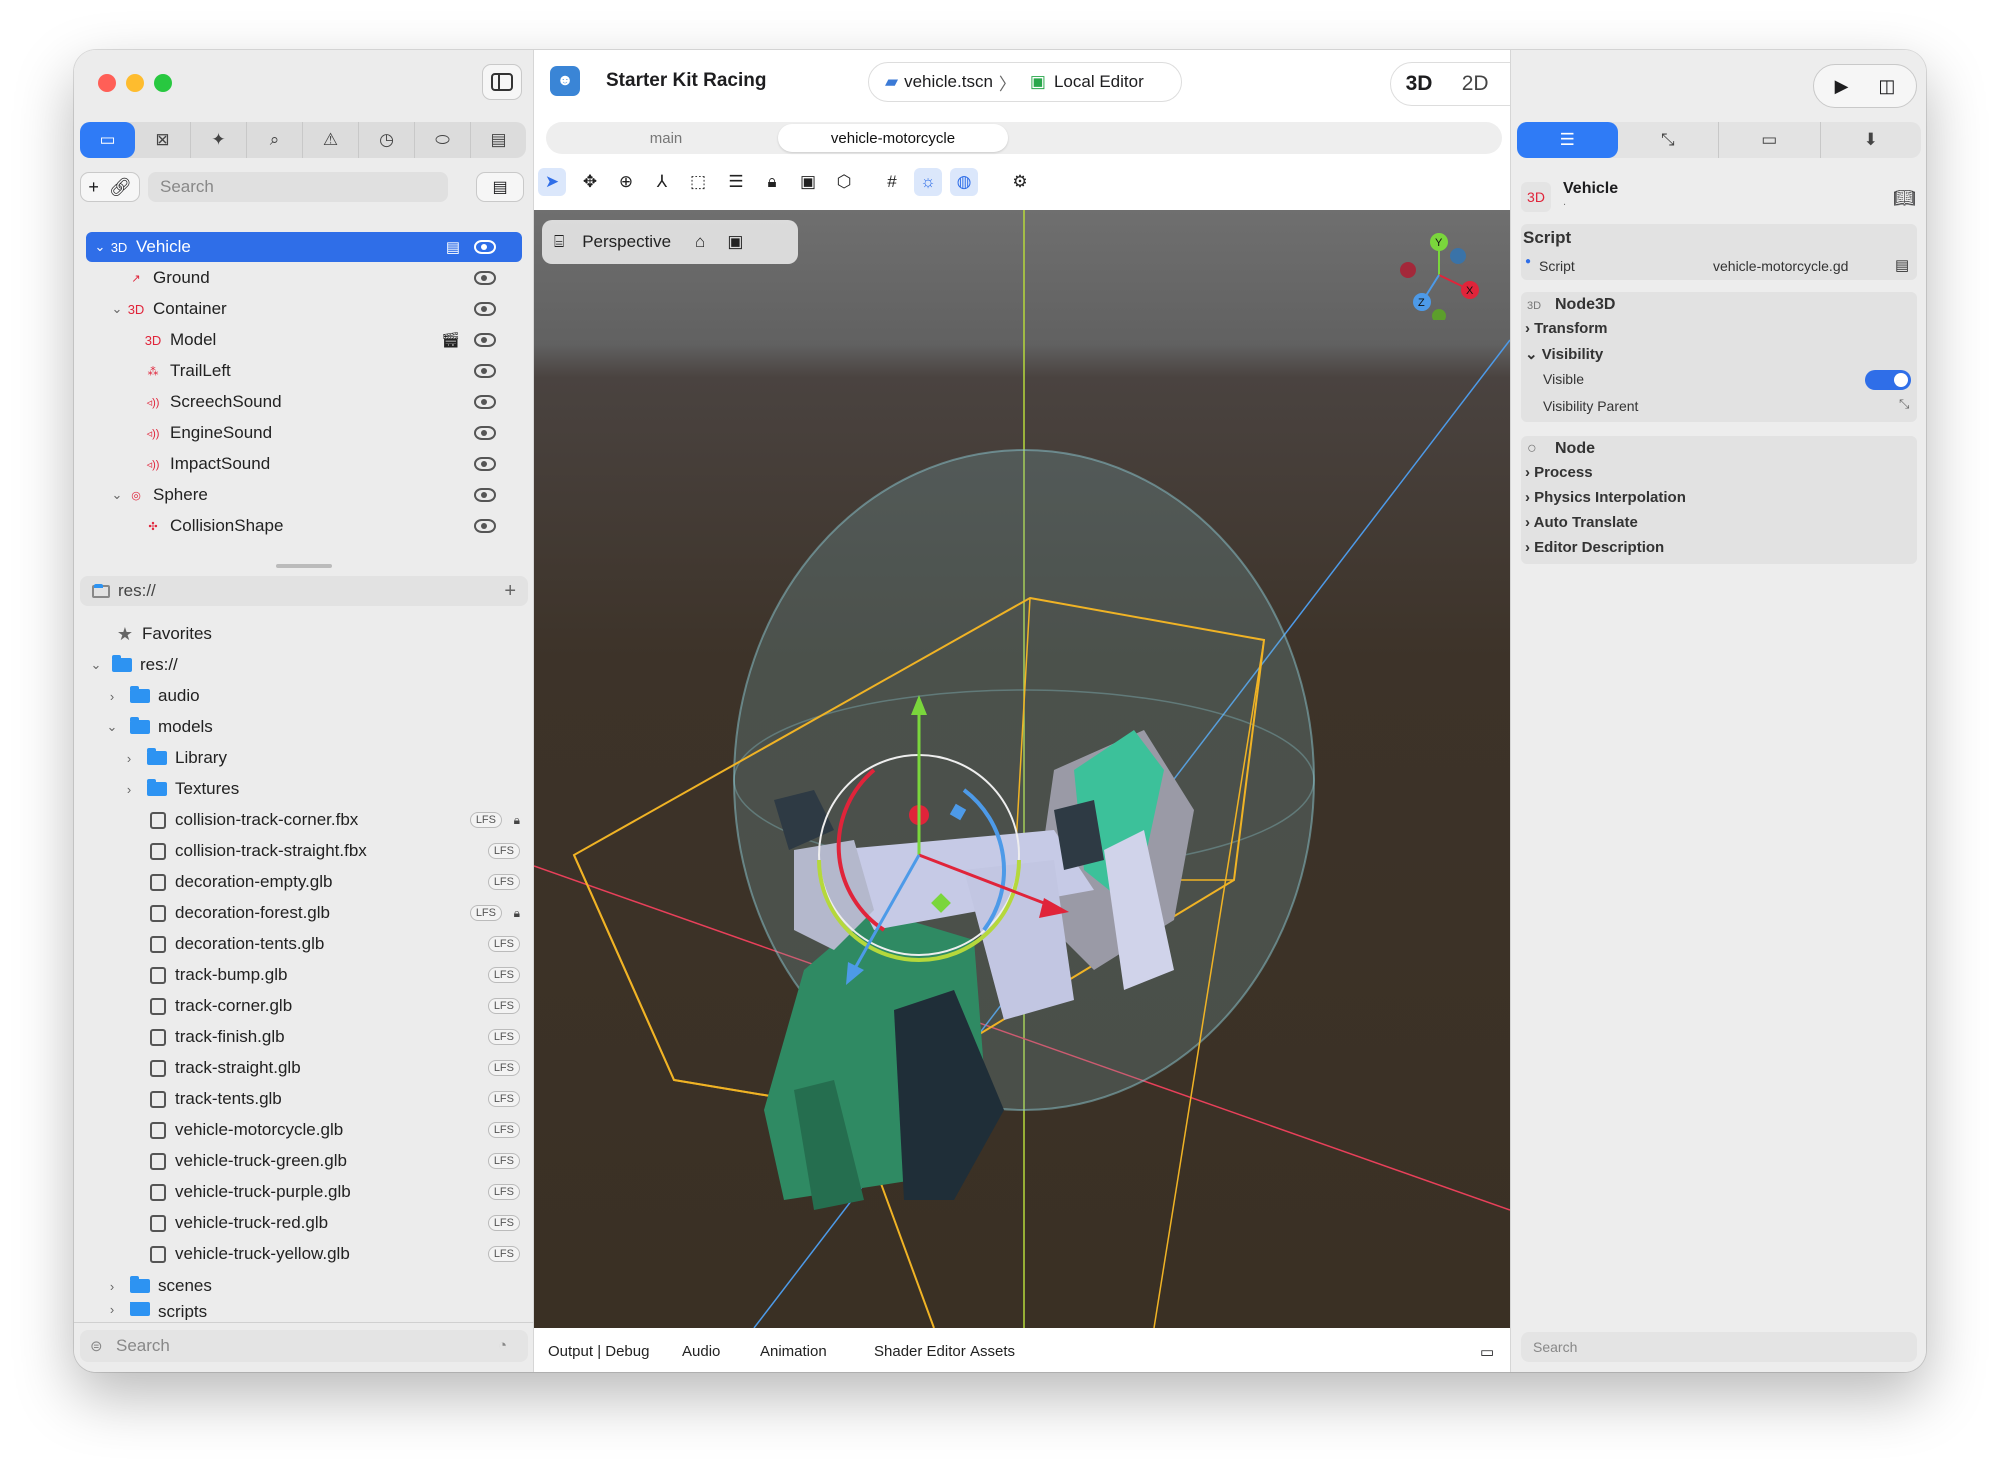 This screenshot has height=1468, width=2000. I want to click on scene-tree-node: ◃)) EngineSound, so click(304, 433).